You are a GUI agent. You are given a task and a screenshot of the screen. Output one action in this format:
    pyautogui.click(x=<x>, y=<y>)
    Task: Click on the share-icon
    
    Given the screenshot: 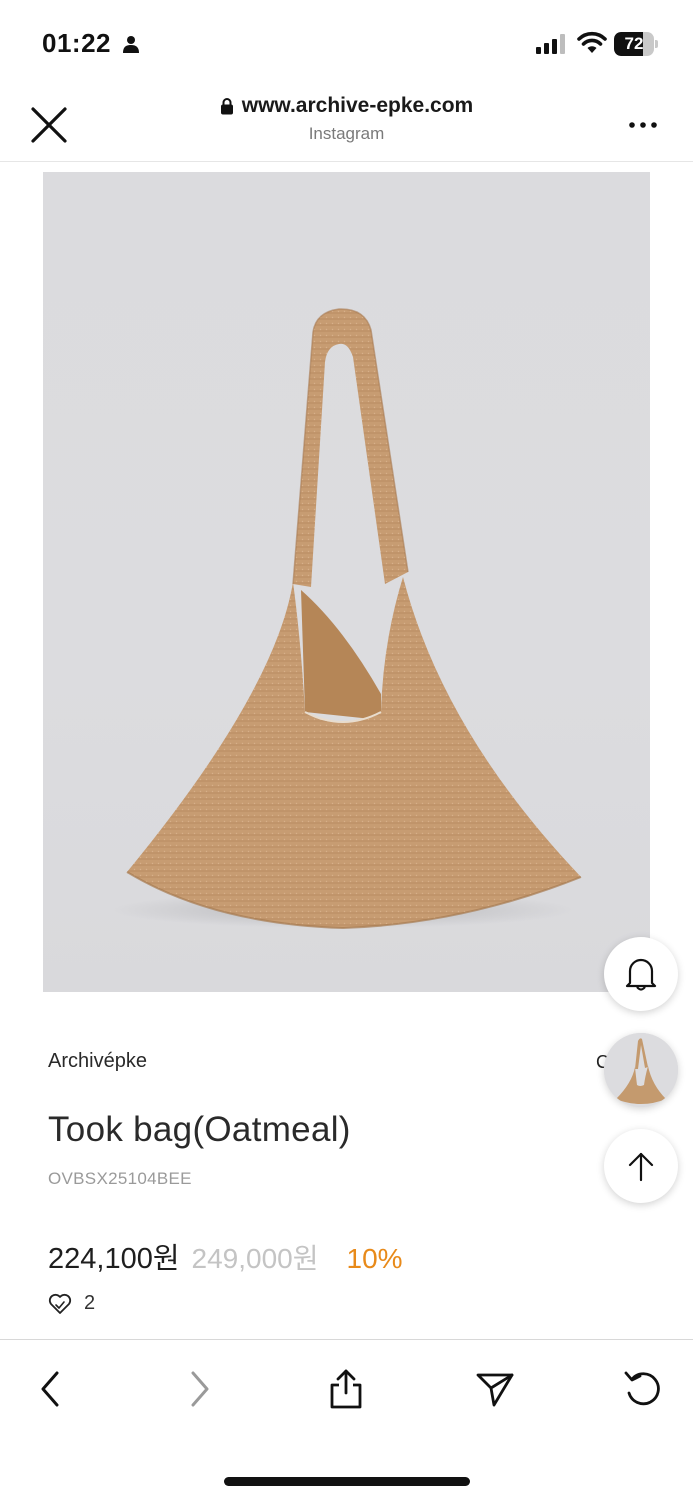 What is the action you would take?
    pyautogui.click(x=346, y=1389)
    